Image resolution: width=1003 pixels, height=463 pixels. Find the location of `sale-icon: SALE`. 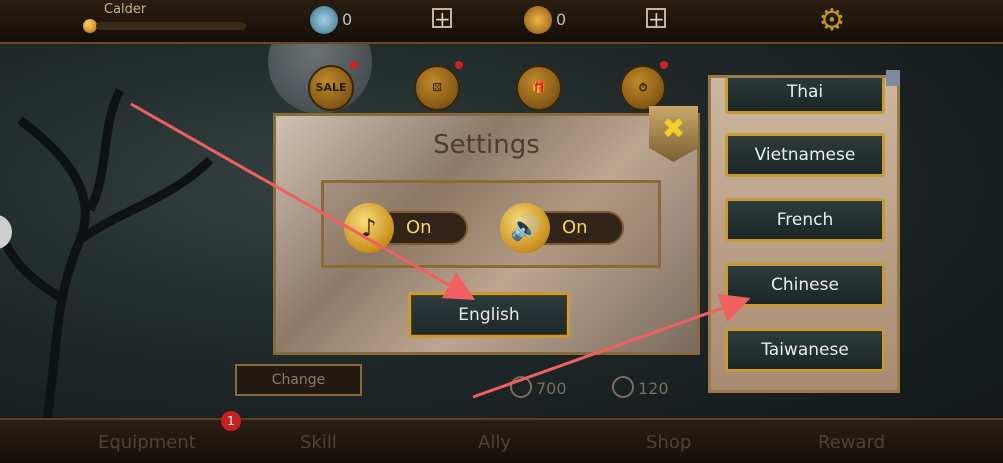

sale-icon: SALE is located at coordinates (331, 88).